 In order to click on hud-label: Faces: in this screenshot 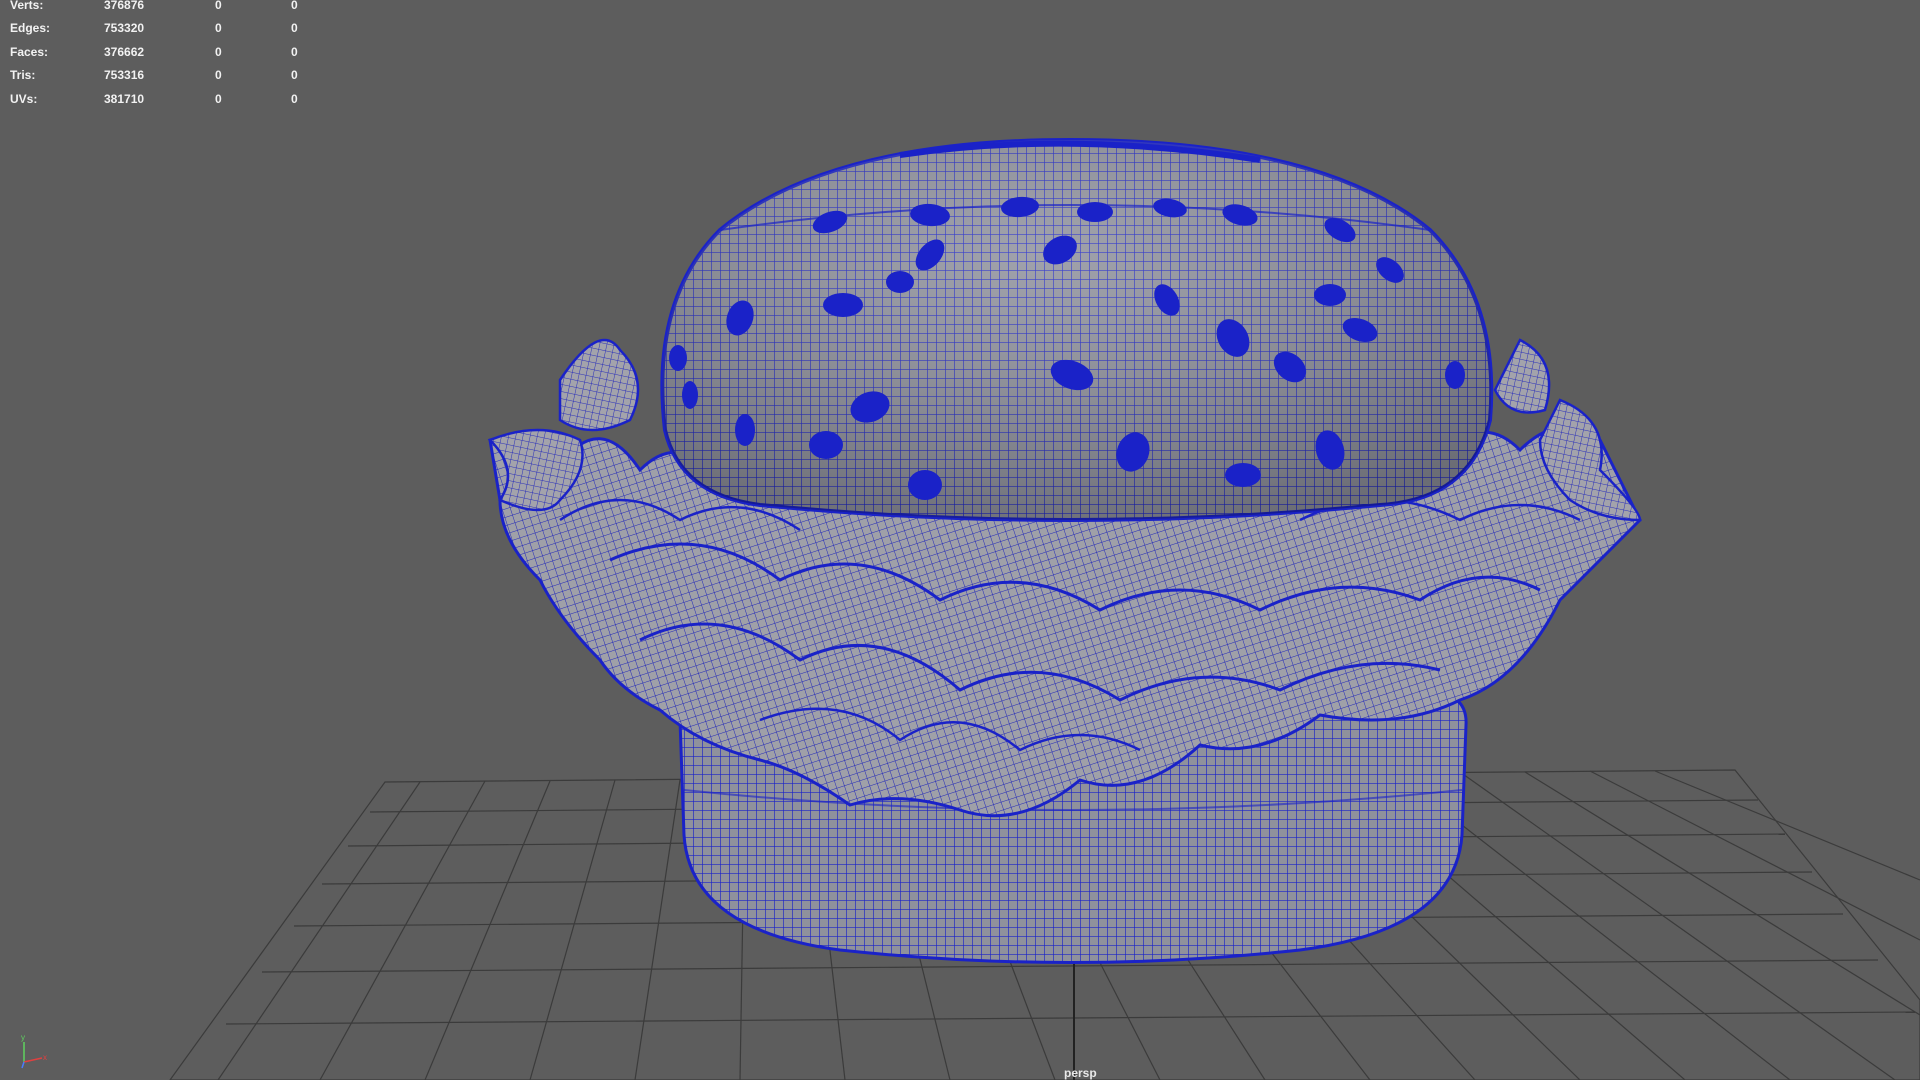, I will do `click(29, 51)`.